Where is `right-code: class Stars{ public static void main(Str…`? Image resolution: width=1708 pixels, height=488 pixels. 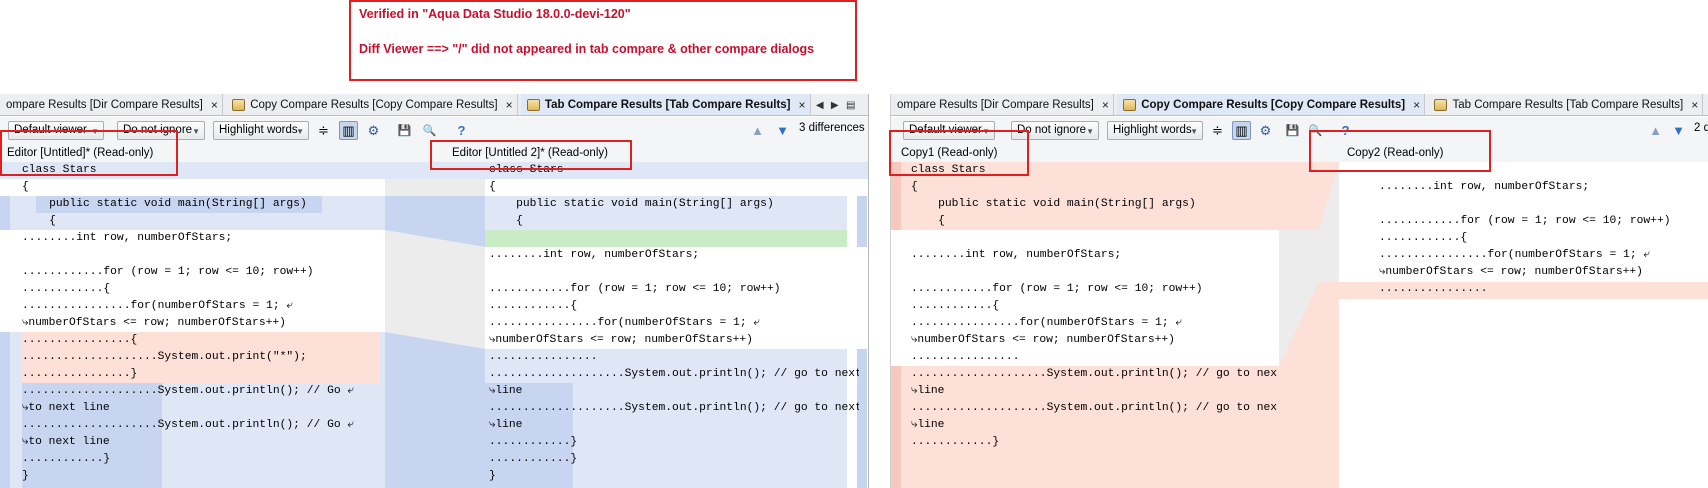 right-code: class Stars{ public static void main(Str… is located at coordinates (674, 325).